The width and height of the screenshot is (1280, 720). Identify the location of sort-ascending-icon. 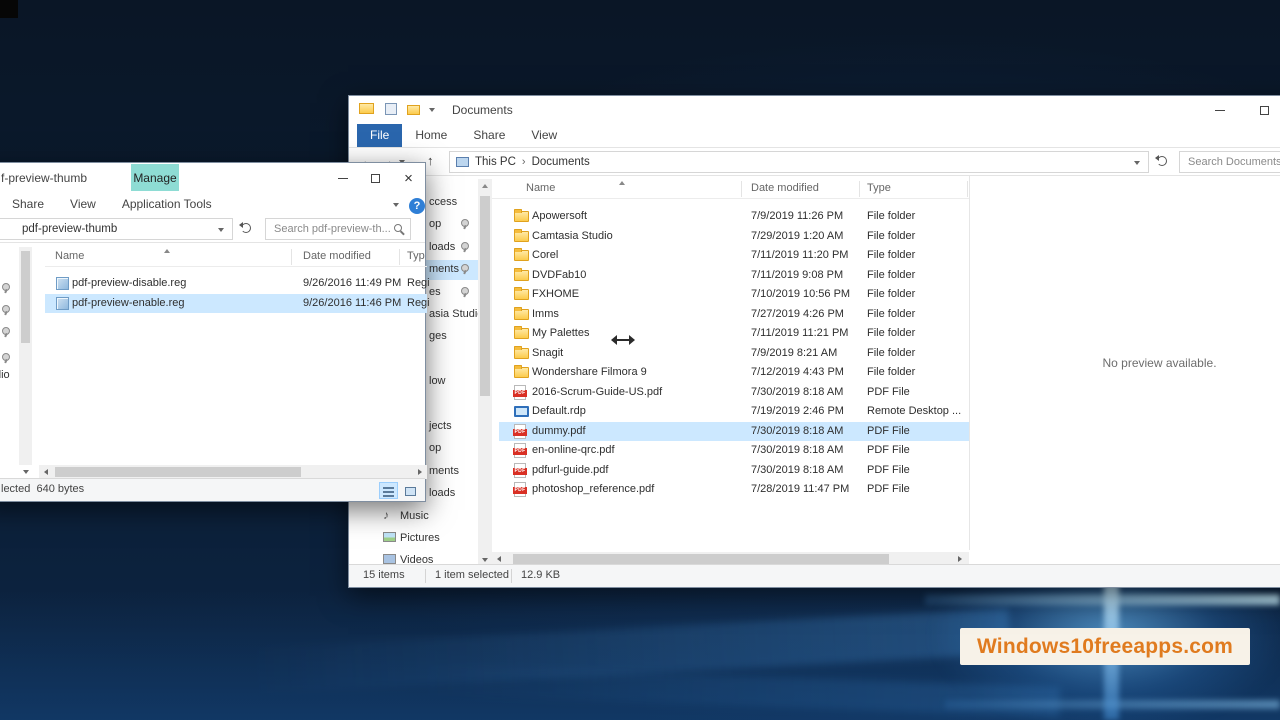
(622, 183).